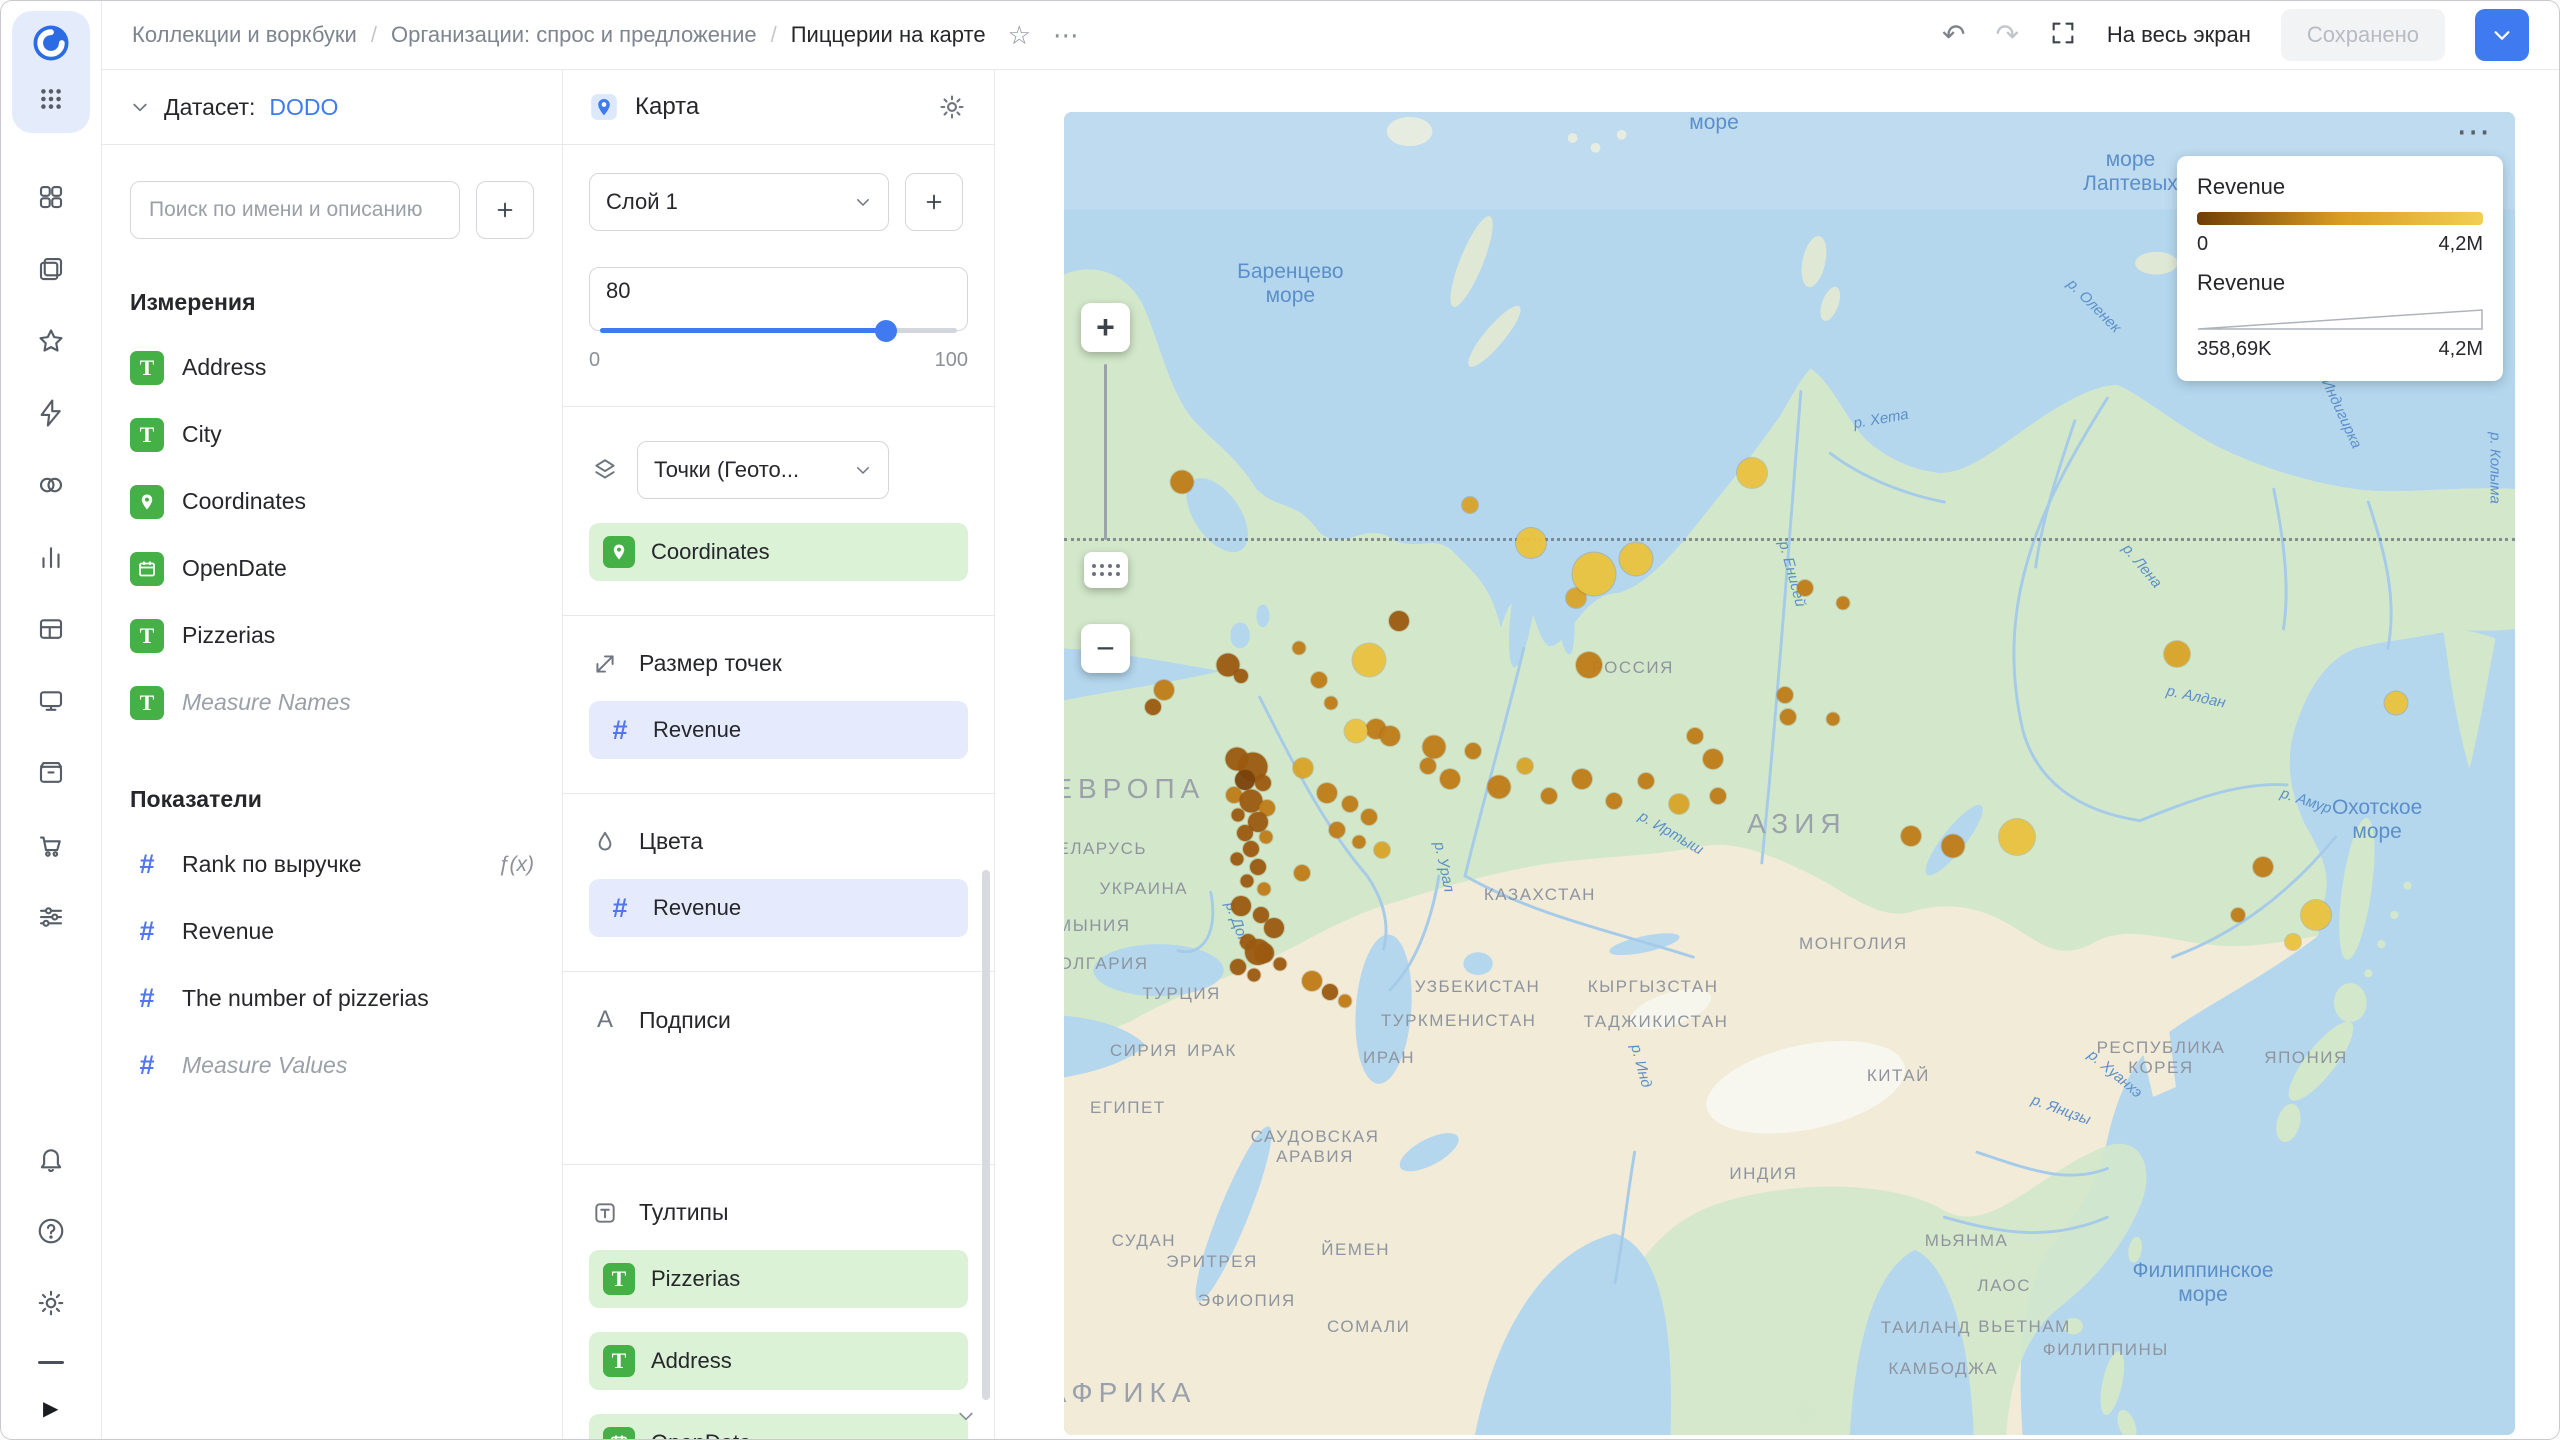 The image size is (2560, 1440). What do you see at coordinates (51, 413) in the screenshot?
I see `zap-icon` at bounding box center [51, 413].